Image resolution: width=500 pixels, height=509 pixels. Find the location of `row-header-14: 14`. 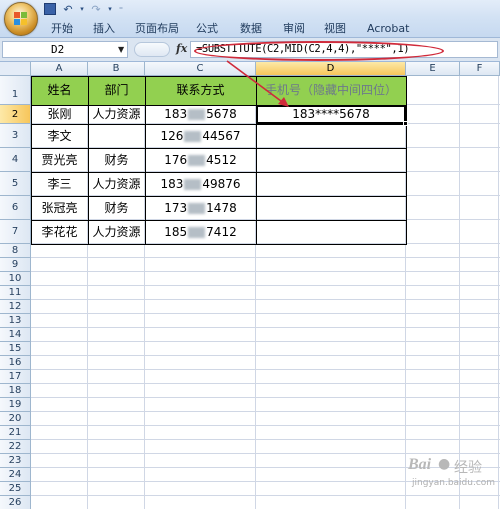

row-header-14: 14 is located at coordinates (15, 335).